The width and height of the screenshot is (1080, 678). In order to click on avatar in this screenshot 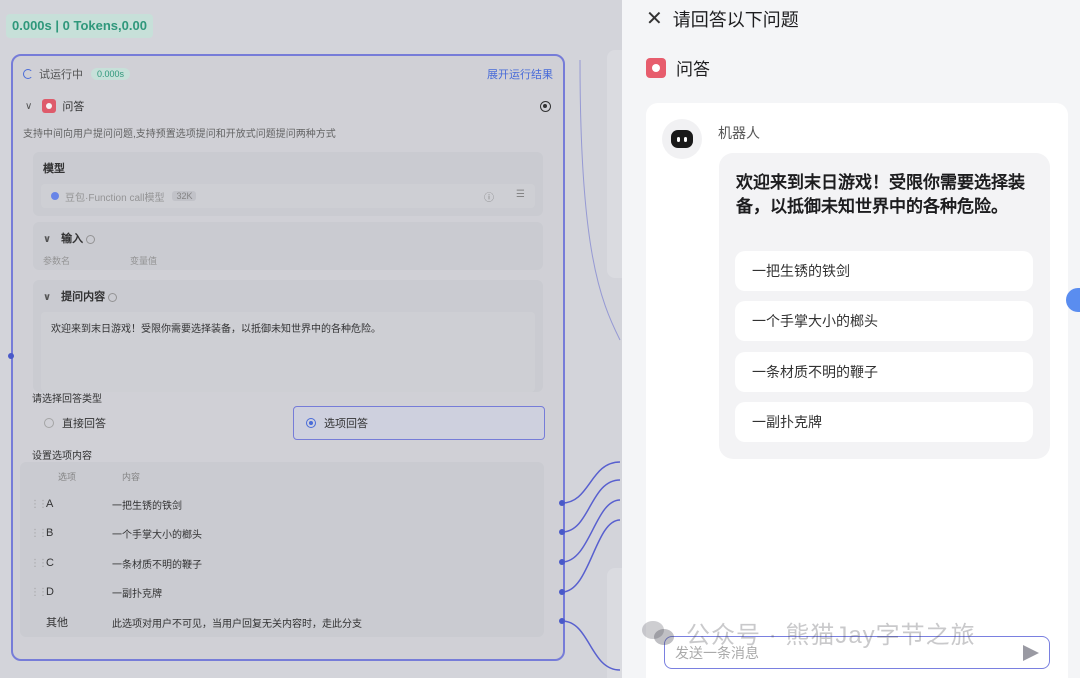, I will do `click(682, 139)`.